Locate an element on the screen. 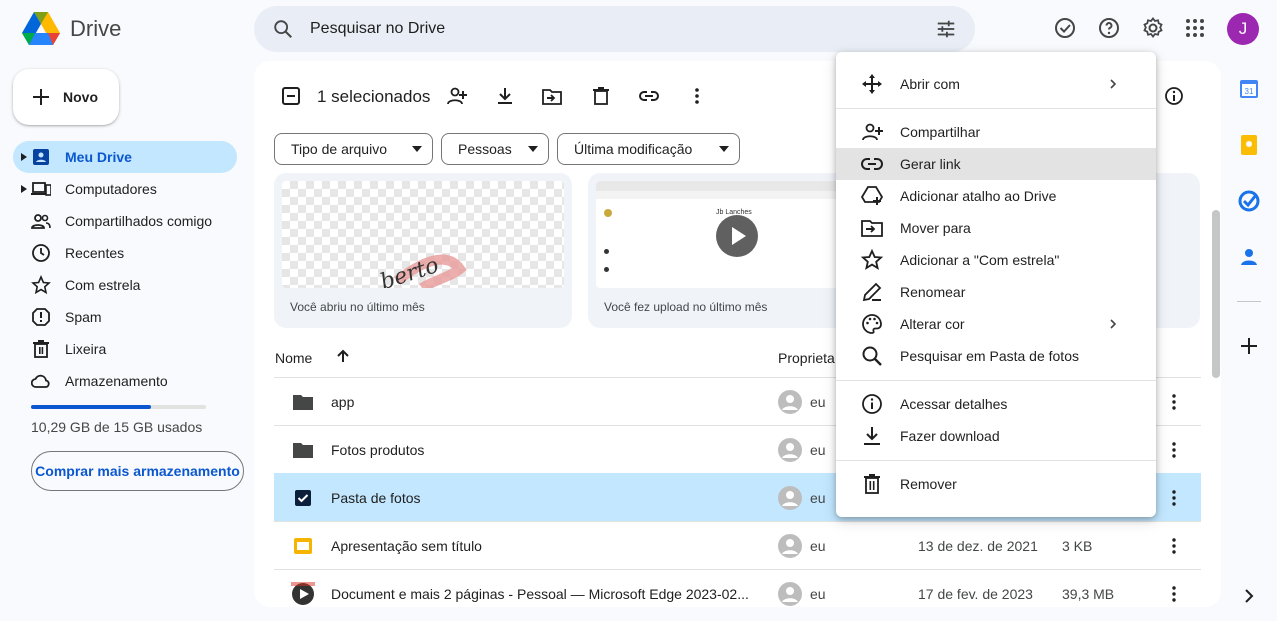 The height and width of the screenshot is (621, 1277). menu-item-move: Mover para is located at coordinates (996, 228).